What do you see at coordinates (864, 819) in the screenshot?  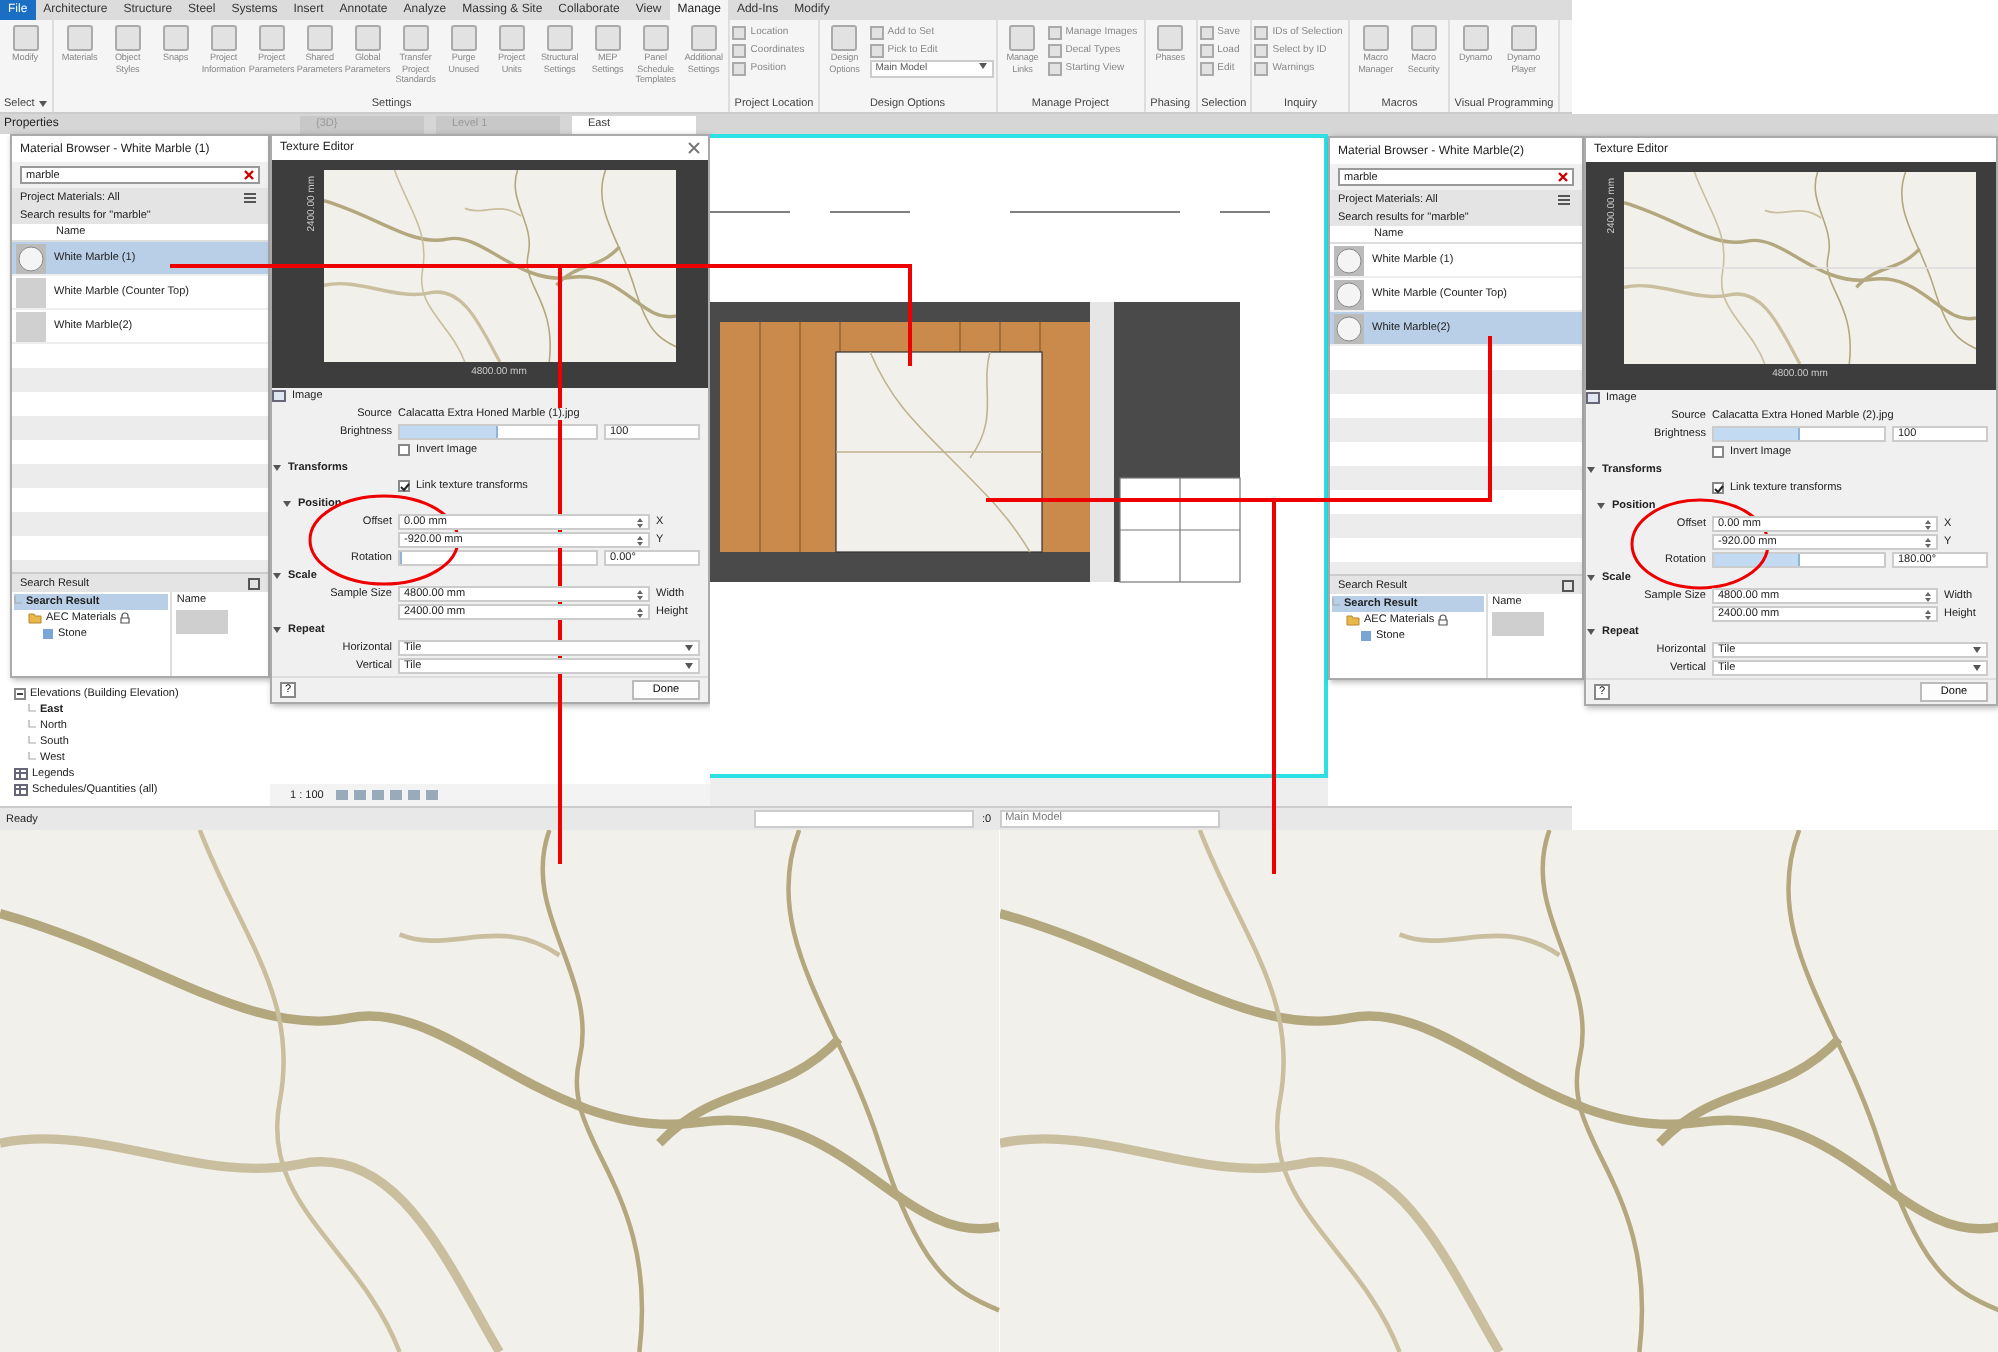 I see `workset-field` at bounding box center [864, 819].